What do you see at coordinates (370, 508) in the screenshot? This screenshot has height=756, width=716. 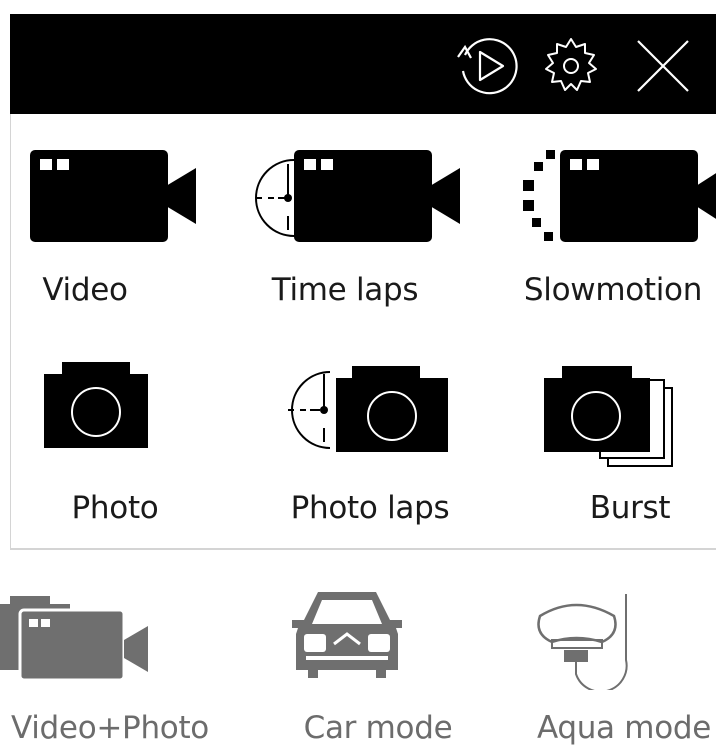 I see `mode-label: Photo laps` at bounding box center [370, 508].